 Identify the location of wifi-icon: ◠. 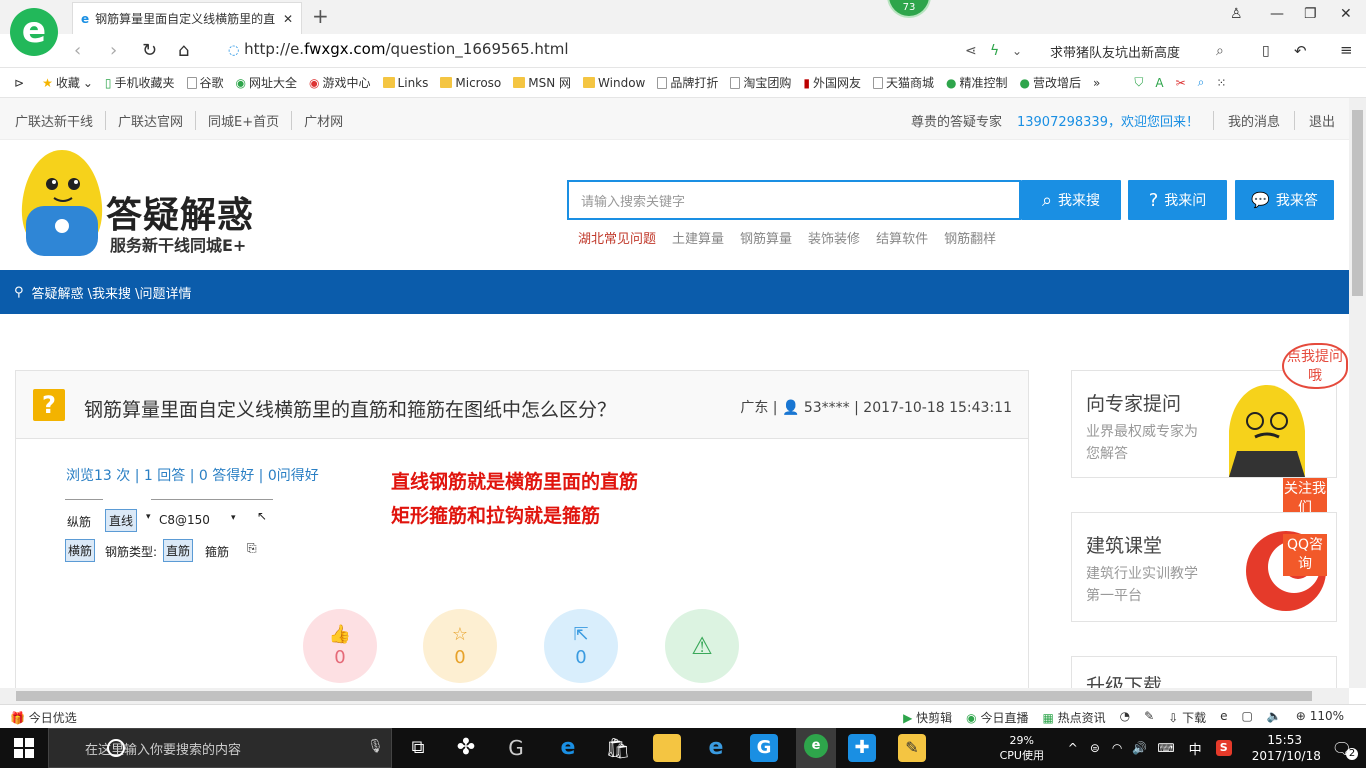
(1117, 748).